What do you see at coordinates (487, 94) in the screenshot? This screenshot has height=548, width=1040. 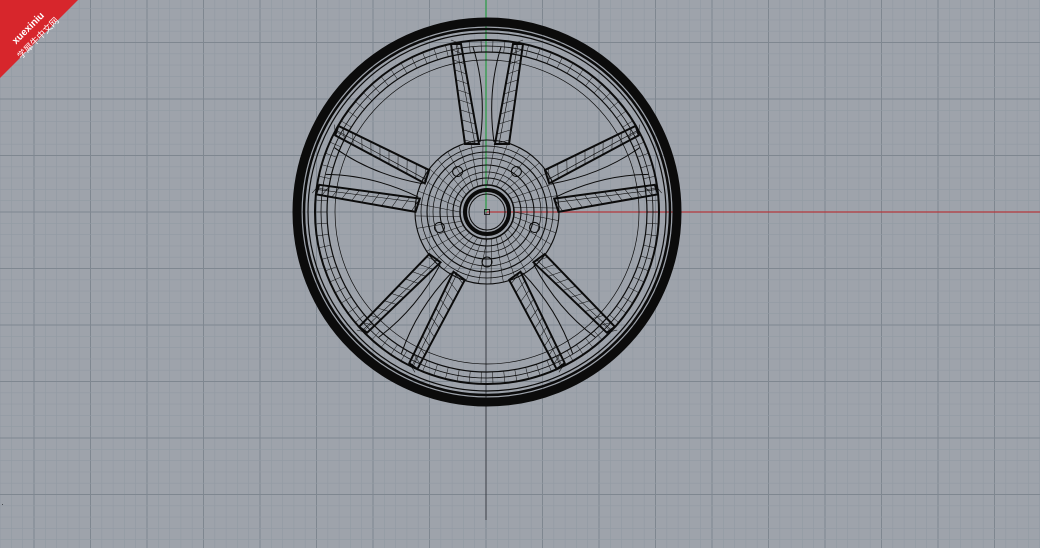 I see `spoke-channel` at bounding box center [487, 94].